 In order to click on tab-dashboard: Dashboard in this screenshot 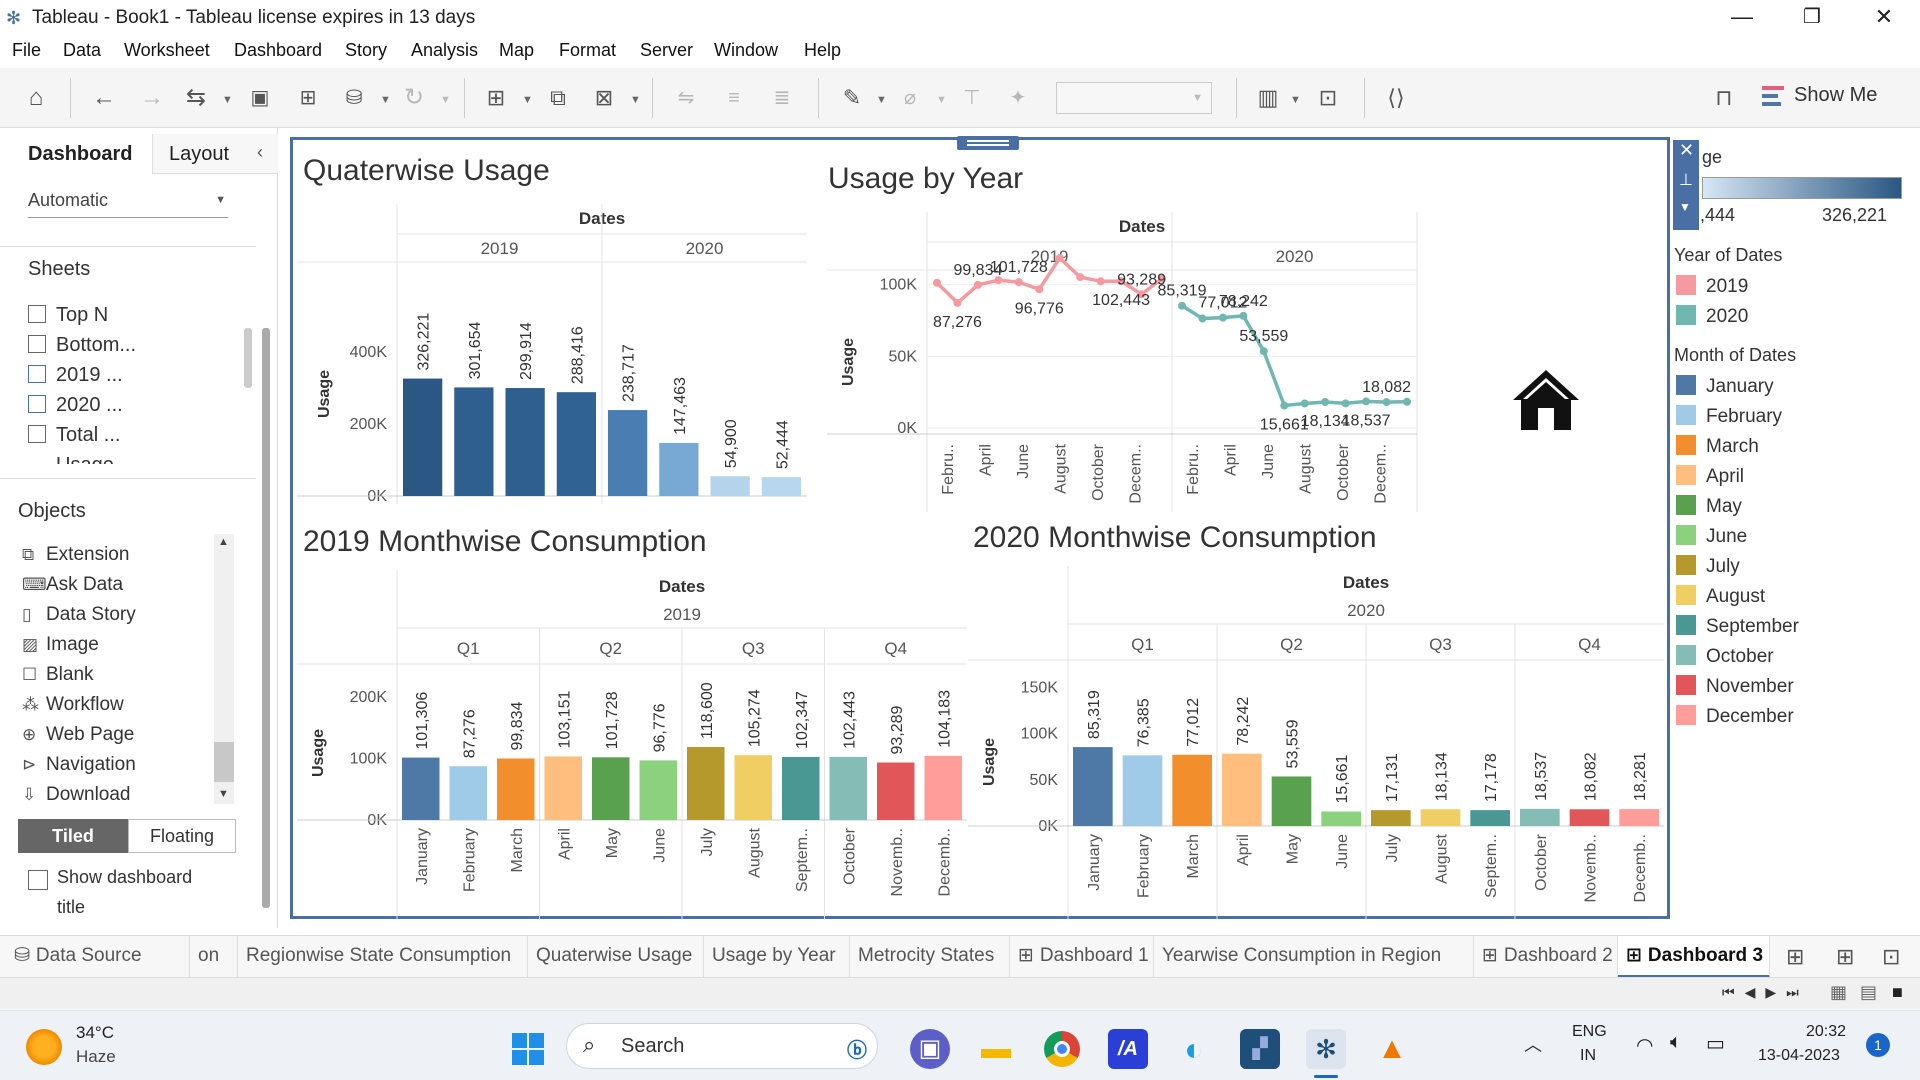, I will do `click(75, 154)`.